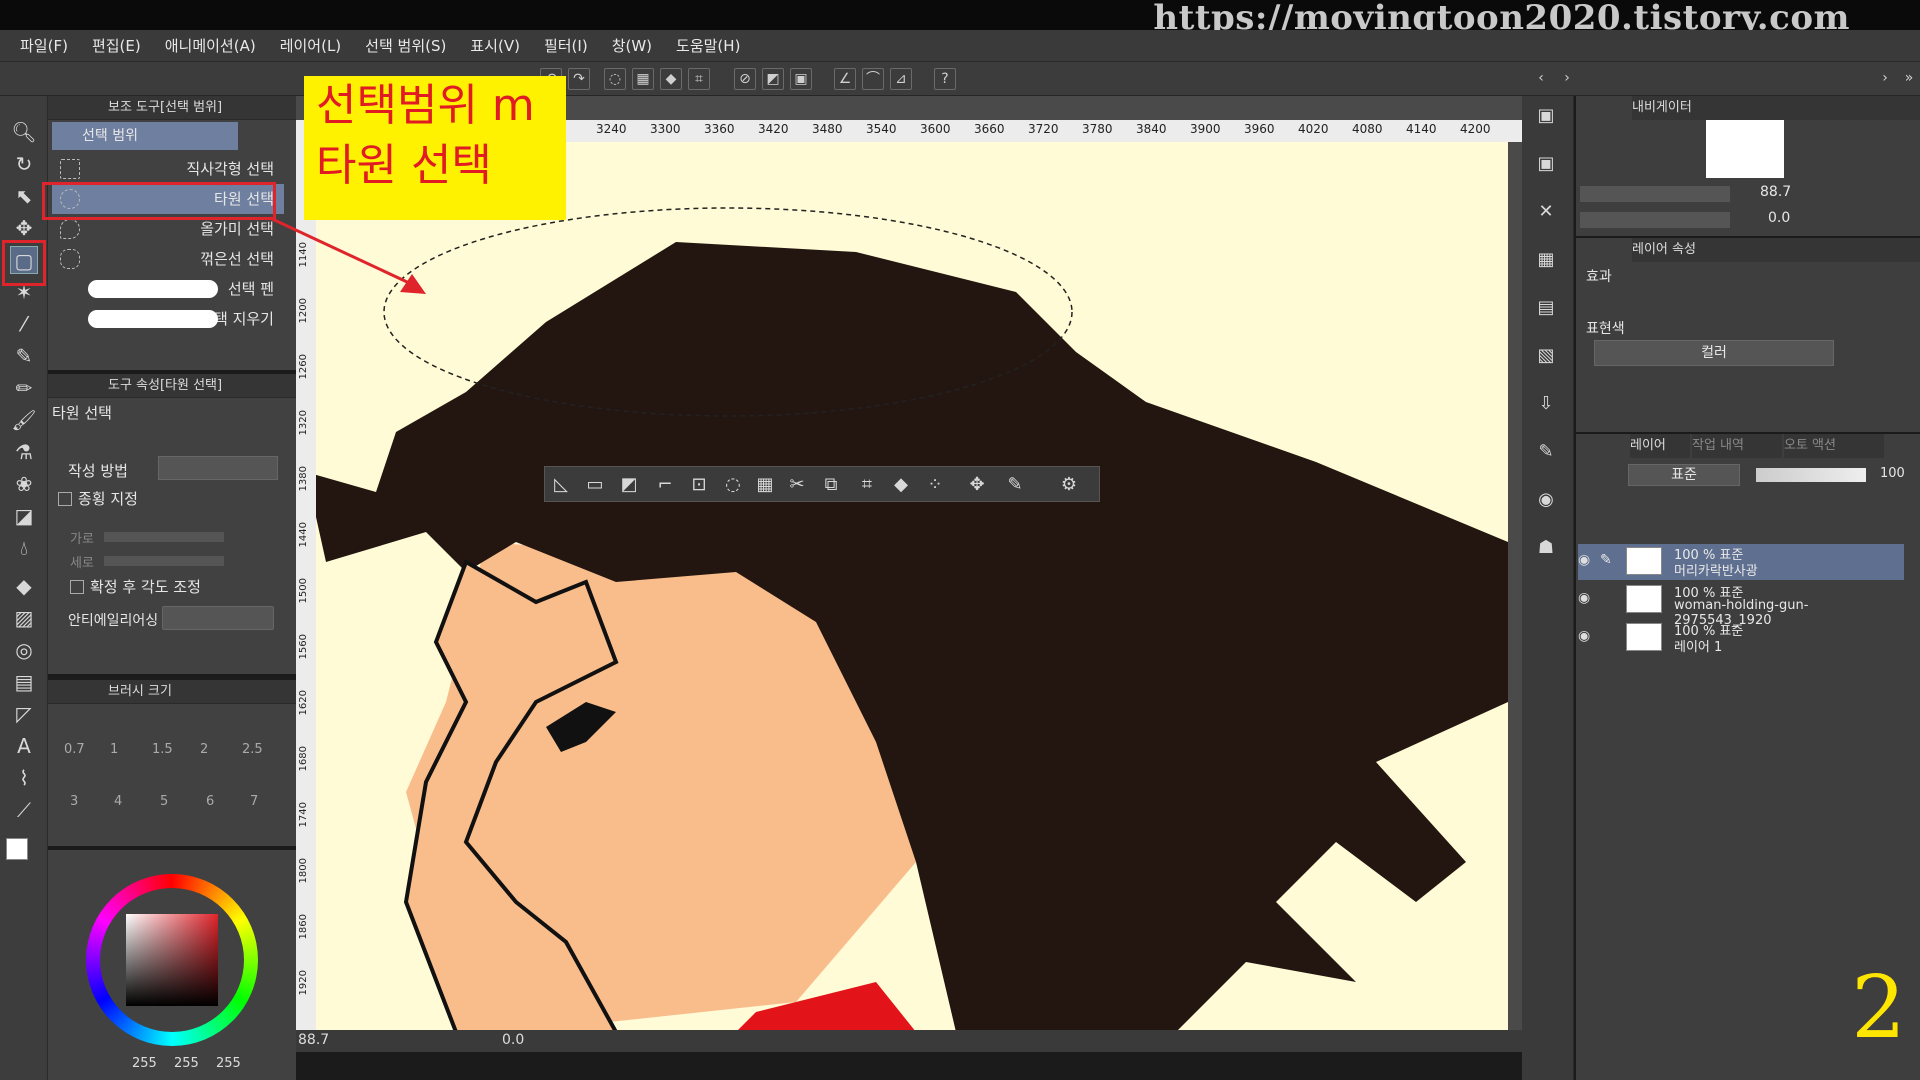  Describe the element at coordinates (24, 324) in the screenshot. I see `eyedropper-icon: ⁄` at that location.